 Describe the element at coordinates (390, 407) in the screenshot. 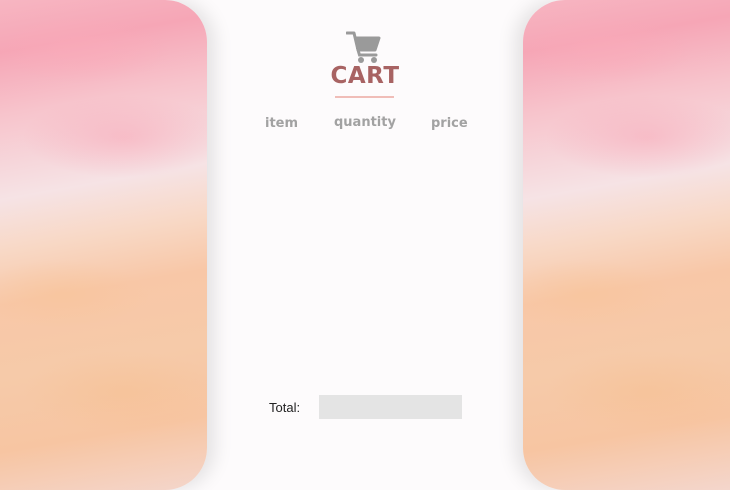

I see `total-field` at that location.